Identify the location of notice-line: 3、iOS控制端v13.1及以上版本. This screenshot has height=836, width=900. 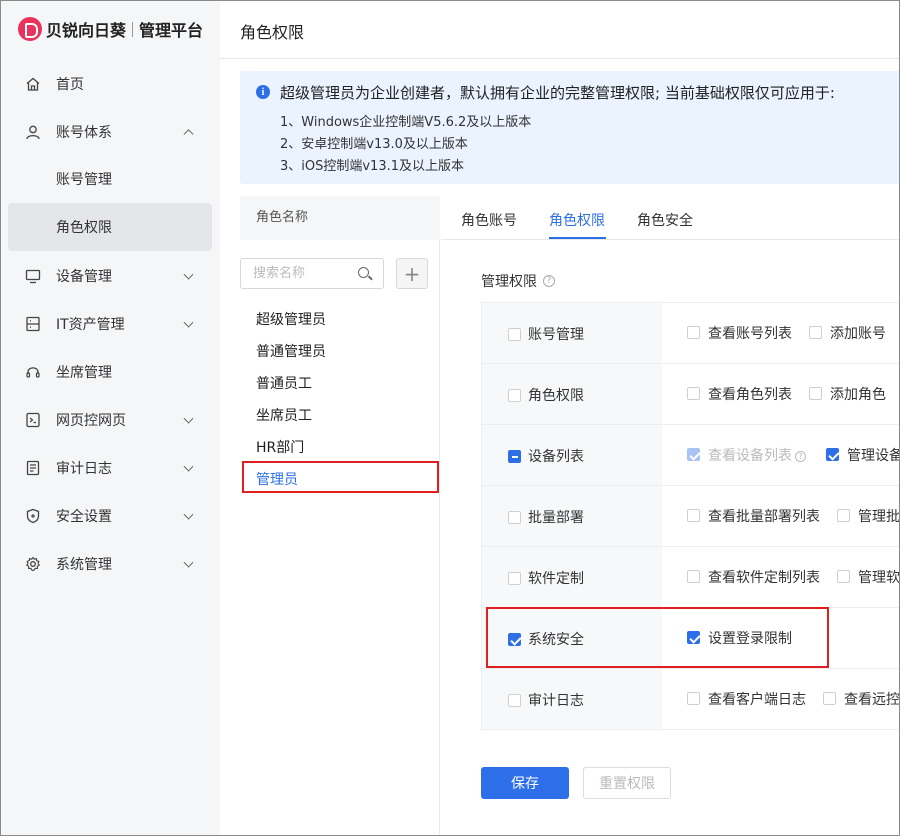
(372, 166).